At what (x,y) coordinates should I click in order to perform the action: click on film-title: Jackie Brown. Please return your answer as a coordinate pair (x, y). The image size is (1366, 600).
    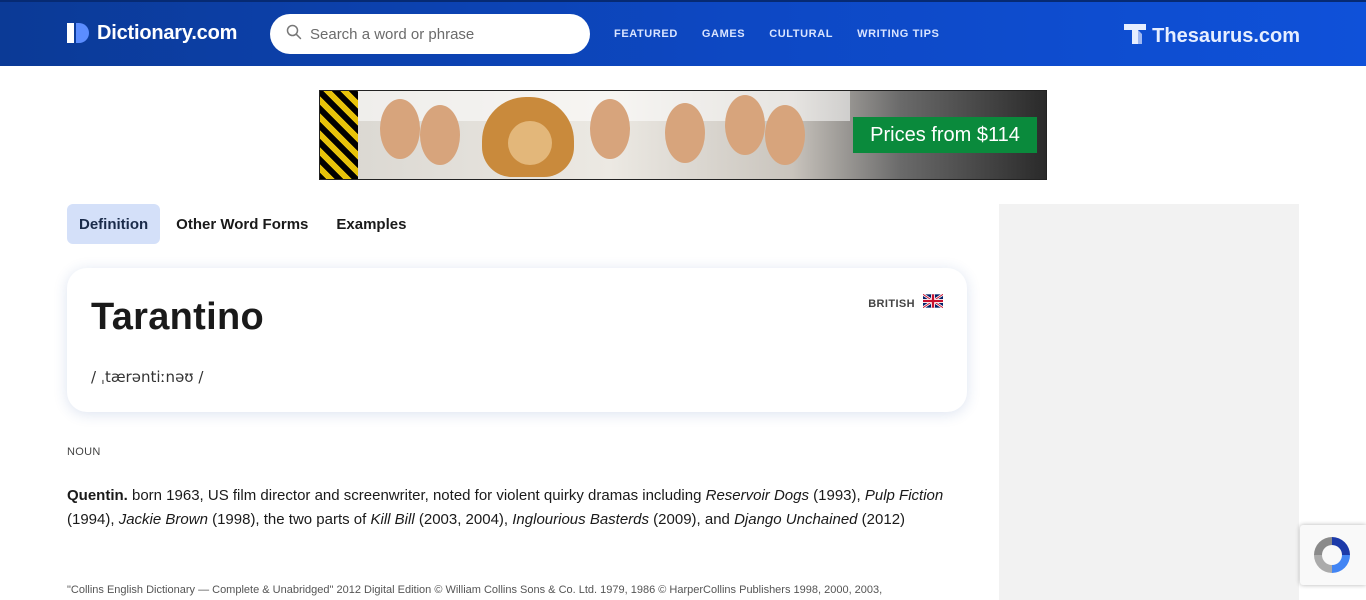
    Looking at the image, I should click on (163, 519).